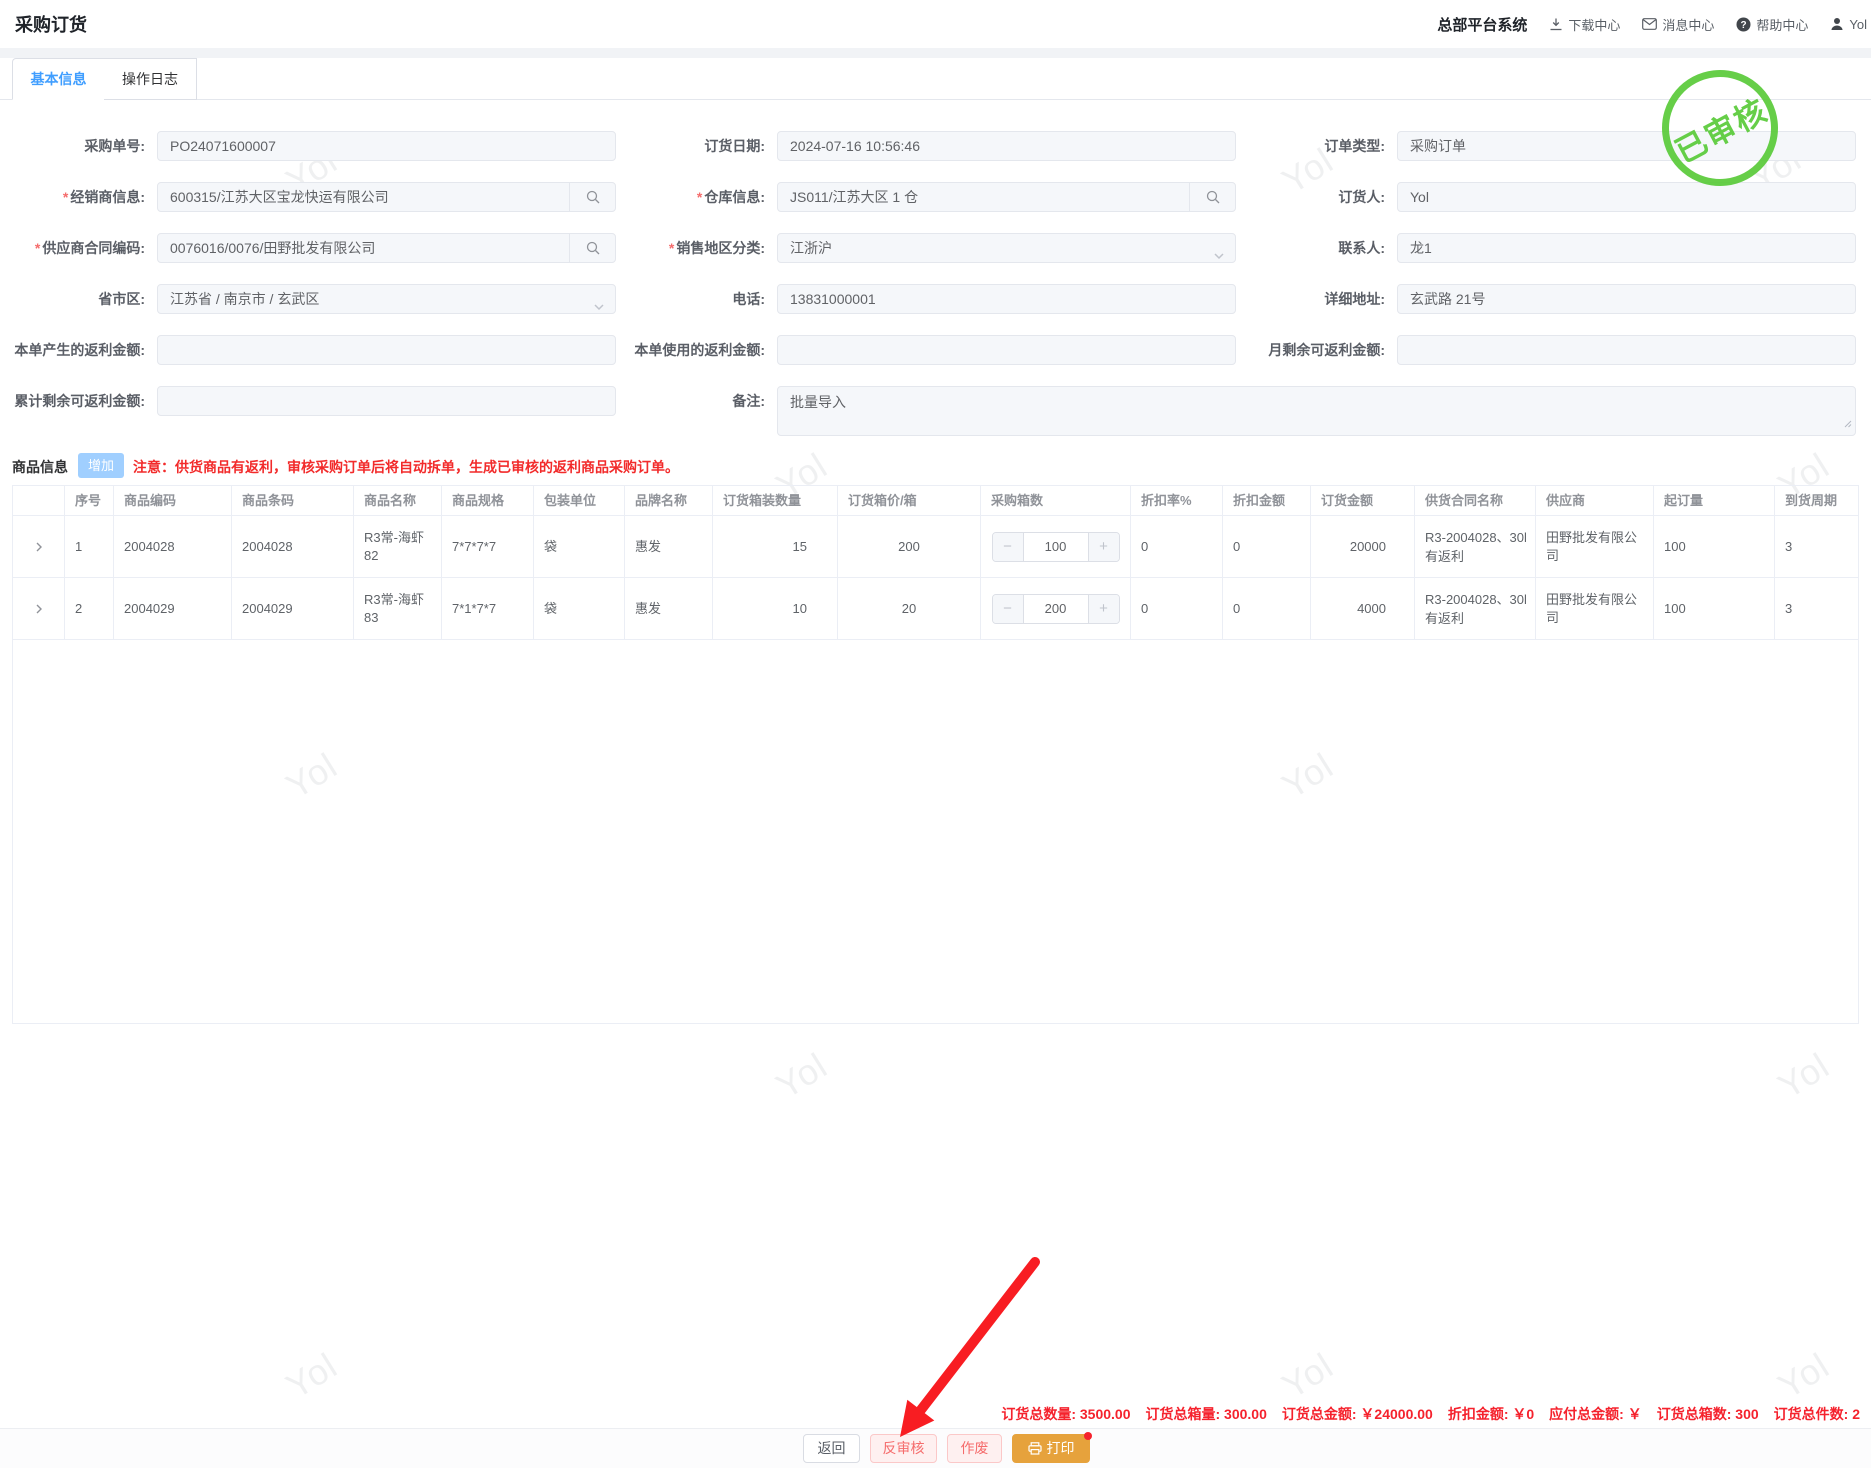 The width and height of the screenshot is (1871, 1468). What do you see at coordinates (935, 53) in the screenshot?
I see `header-divider` at bounding box center [935, 53].